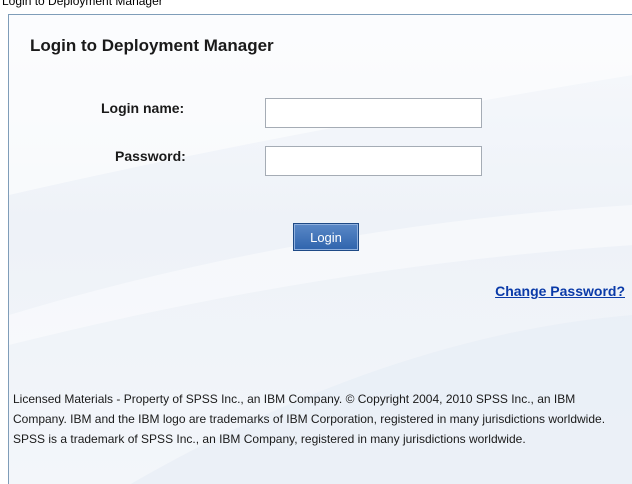  I want to click on header-fragment: Login to Deployment Manager, so click(82, 4).